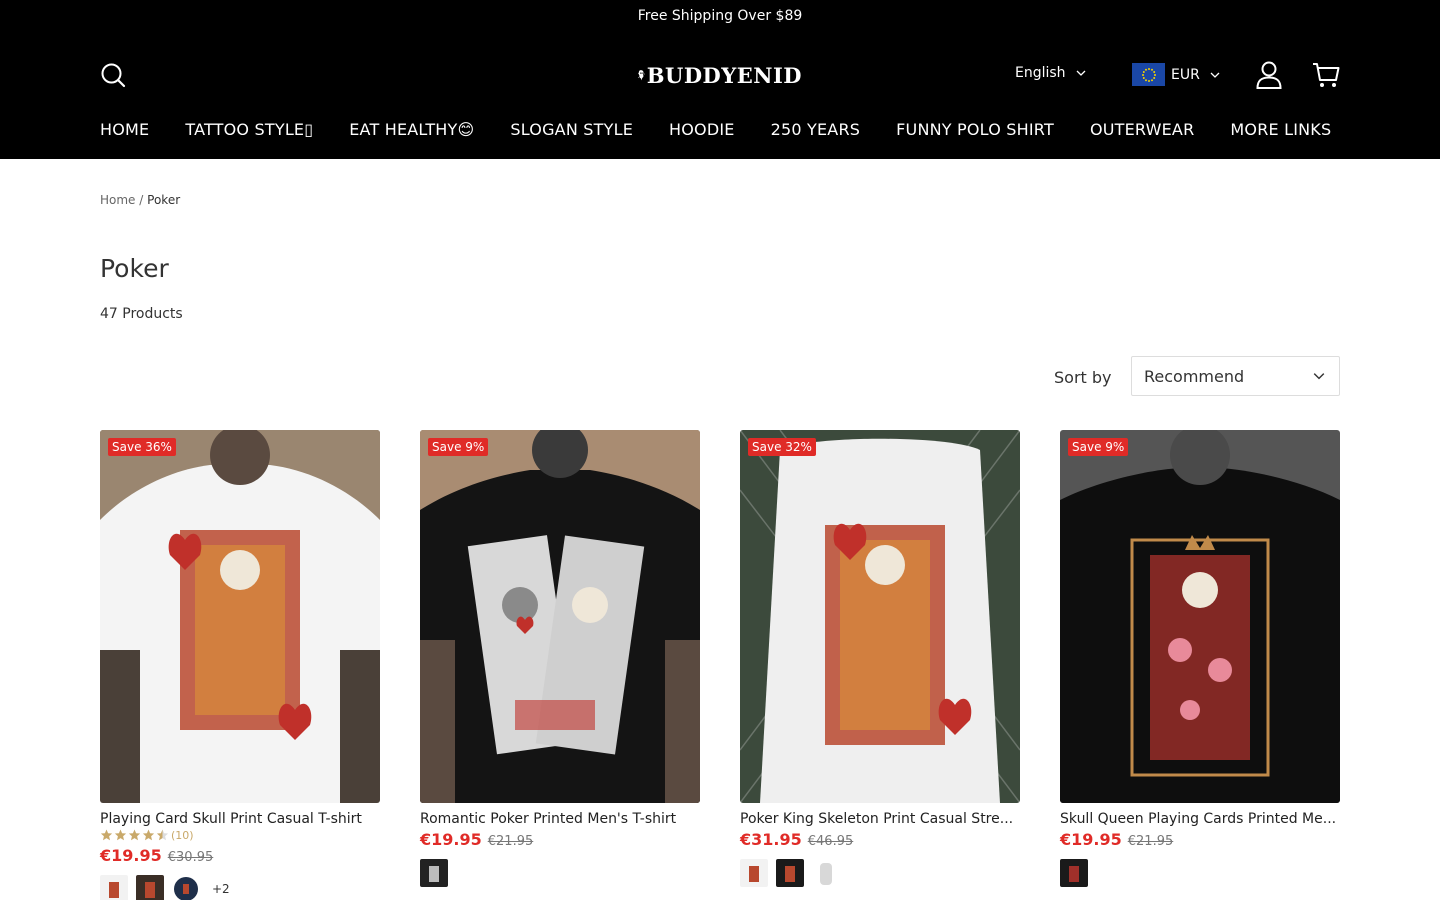 This screenshot has height=900, width=1440. Describe the element at coordinates (880, 839) in the screenshot. I see `price-row: €31.95 €46.95` at that location.